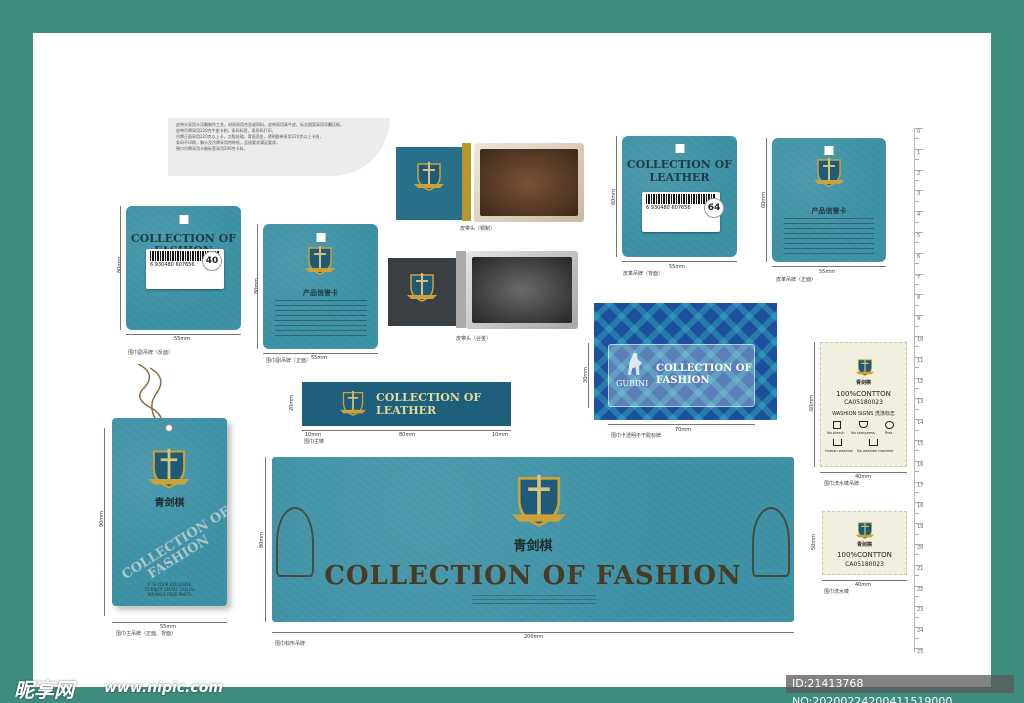 The width and height of the screenshot is (1024, 703). Describe the element at coordinates (919, 152) in the screenshot. I see `ruler-number: 1` at that location.